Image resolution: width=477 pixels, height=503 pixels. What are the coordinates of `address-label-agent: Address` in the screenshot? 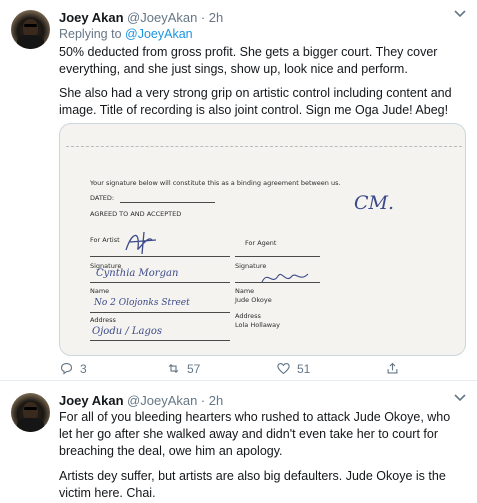 It's located at (248, 316).